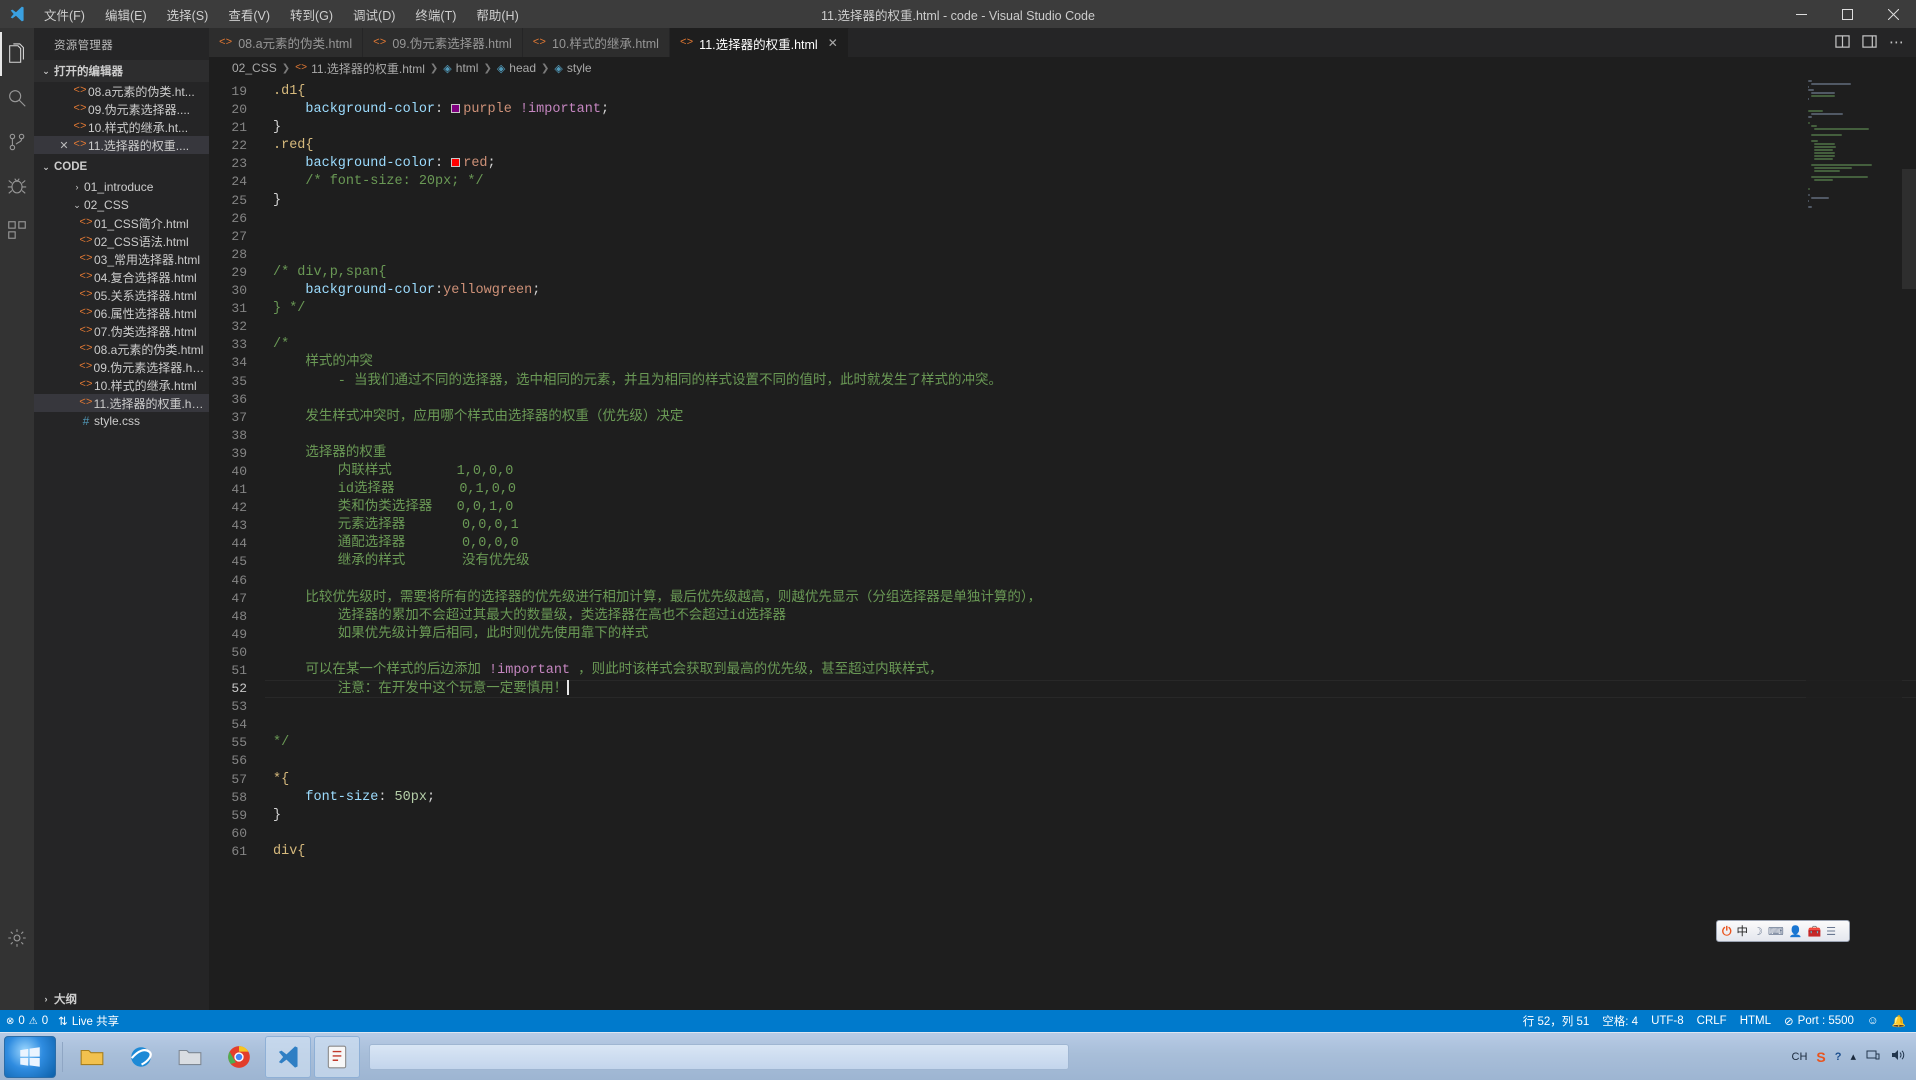  What do you see at coordinates (239, 1057) in the screenshot?
I see `taskbar-chrome` at bounding box center [239, 1057].